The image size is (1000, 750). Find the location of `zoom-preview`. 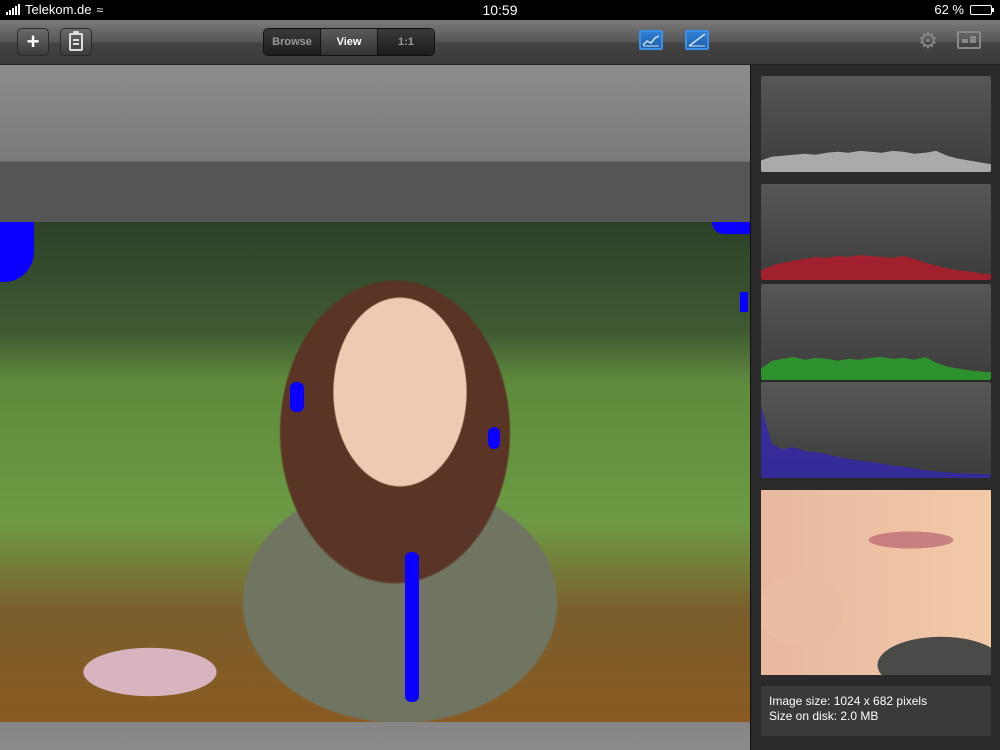

zoom-preview is located at coordinates (876, 582).